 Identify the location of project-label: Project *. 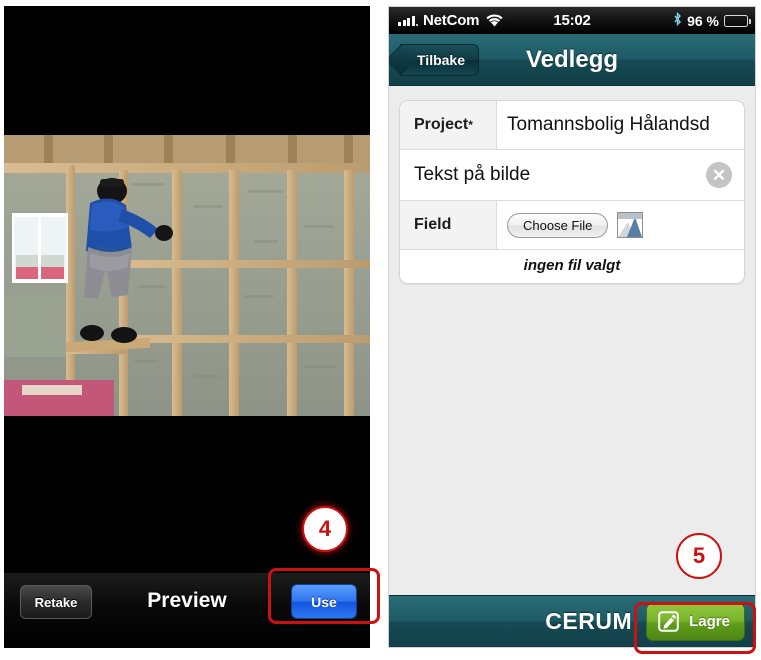
(448, 125).